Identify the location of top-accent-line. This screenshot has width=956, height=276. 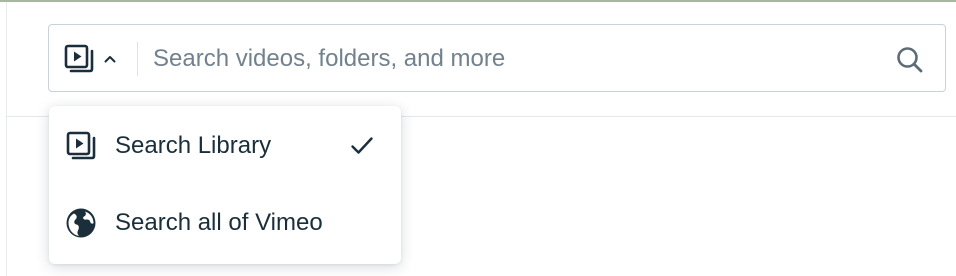
(478, 1).